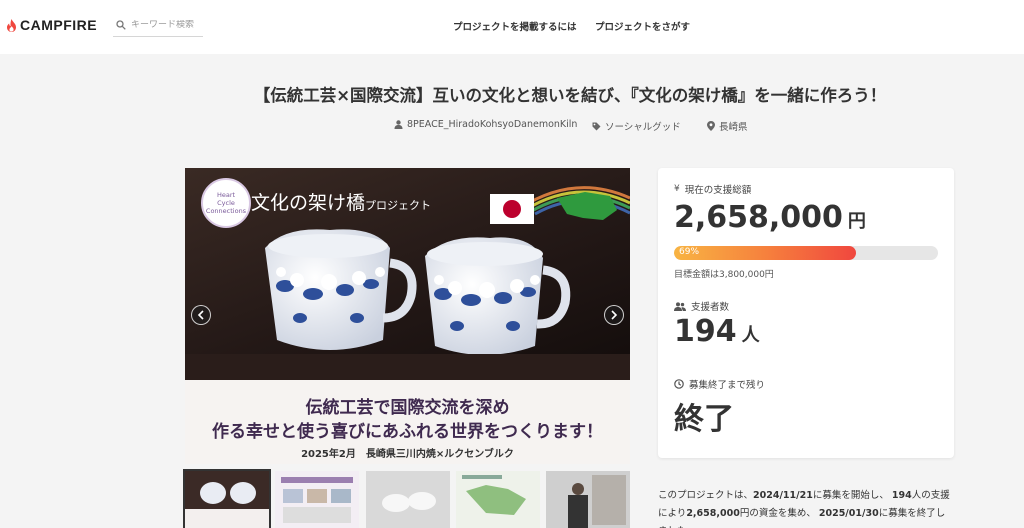 The height and width of the screenshot is (528, 1024). I want to click on remaining-label: 募集終了まで残り, so click(719, 384).